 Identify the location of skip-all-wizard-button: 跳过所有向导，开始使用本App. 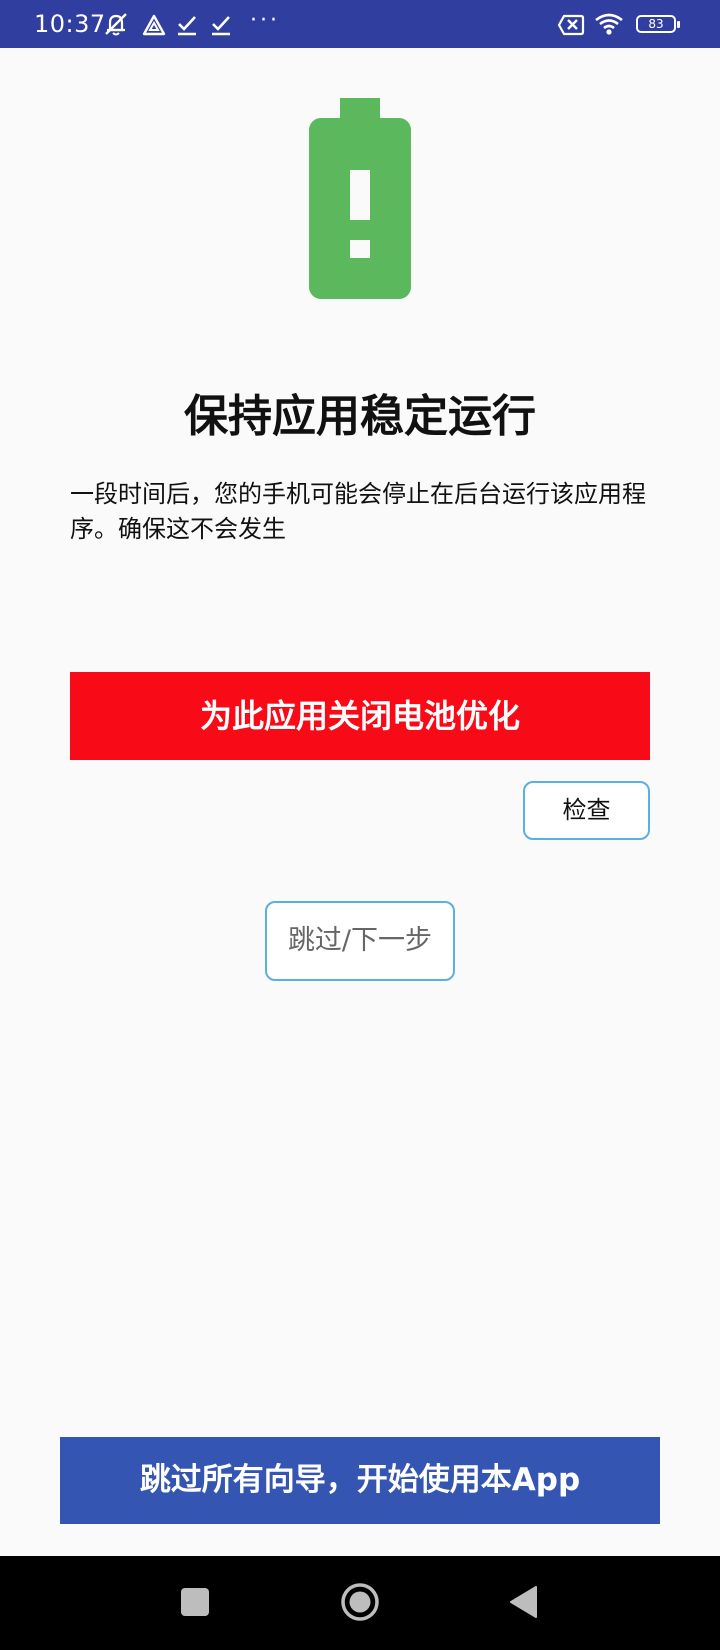
(360, 1480).